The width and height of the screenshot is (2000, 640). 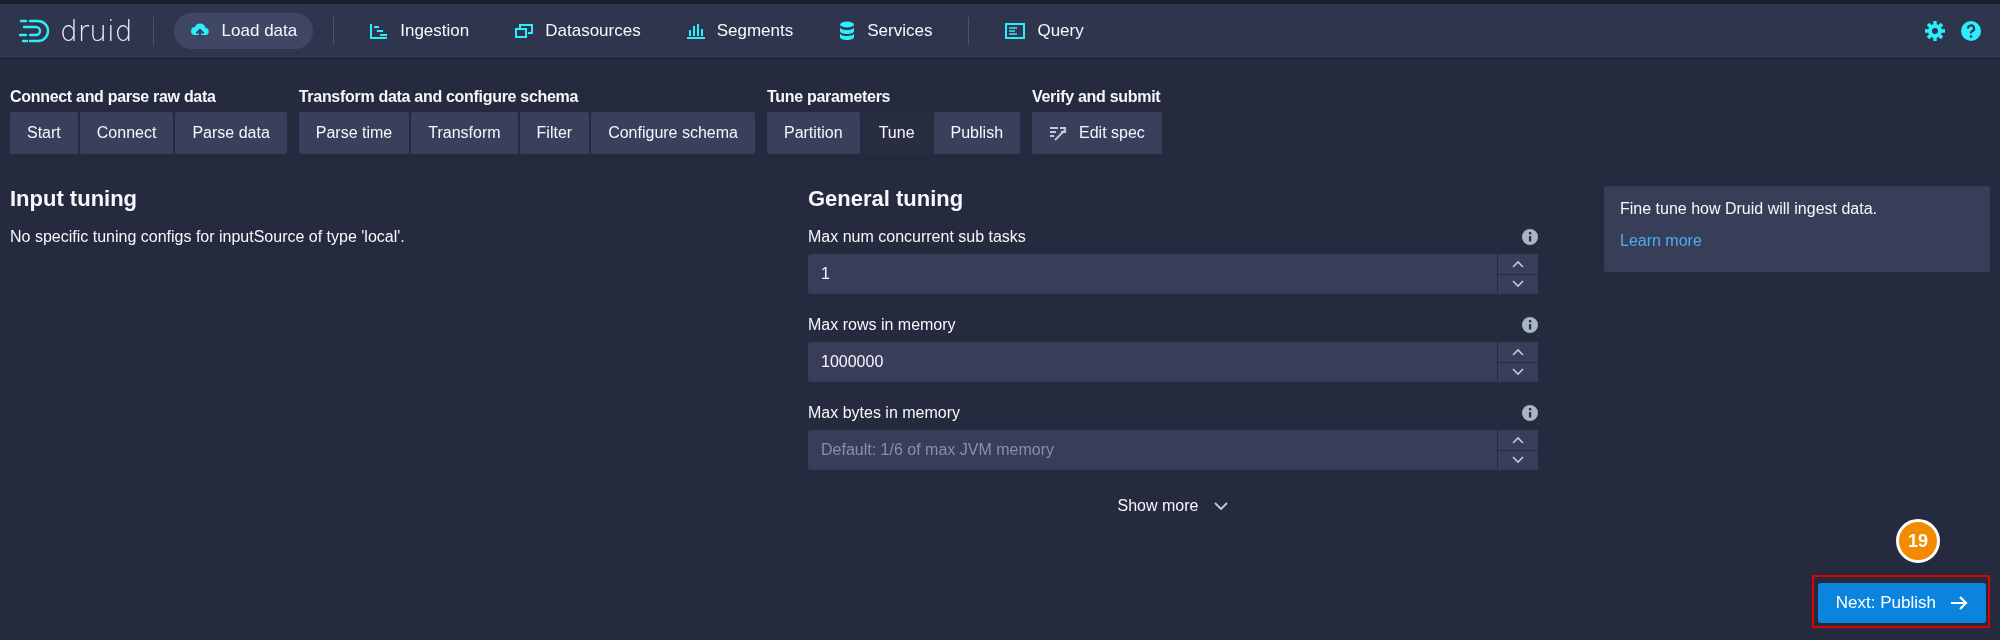 What do you see at coordinates (886, 199) in the screenshot?
I see `section-title: General tuning` at bounding box center [886, 199].